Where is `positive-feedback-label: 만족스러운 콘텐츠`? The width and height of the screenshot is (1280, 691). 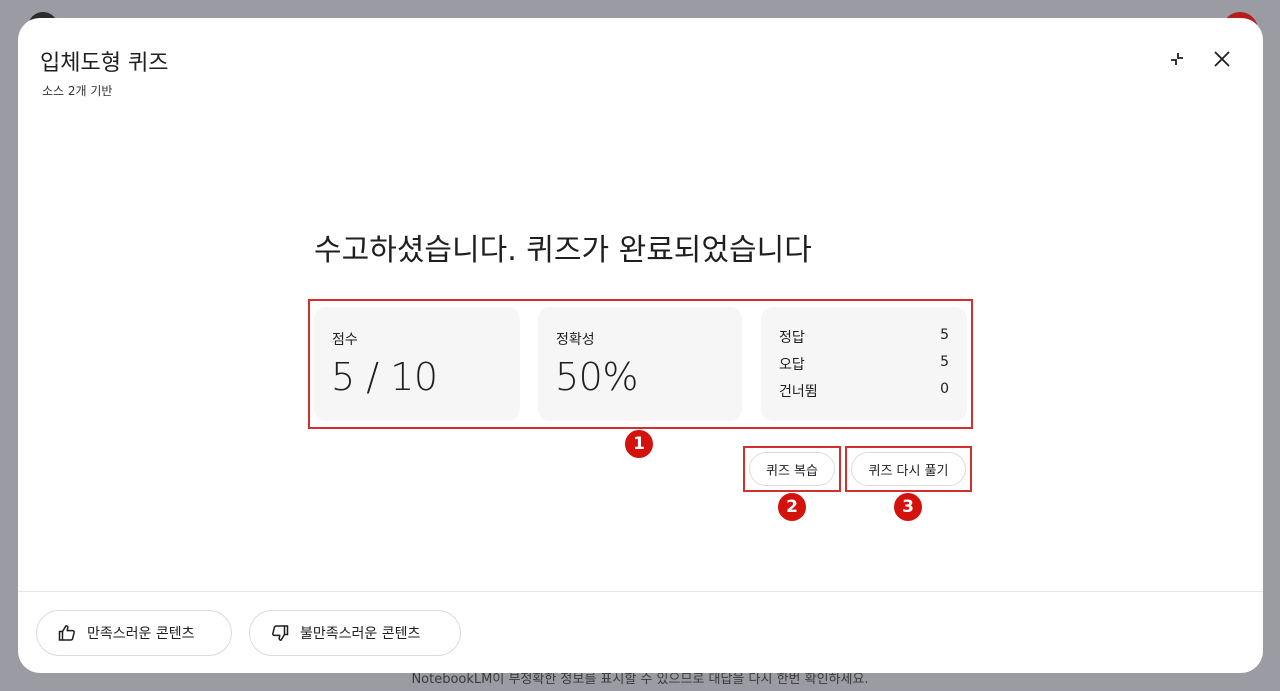
positive-feedback-label: 만족스러운 콘텐츠 is located at coordinates (141, 634).